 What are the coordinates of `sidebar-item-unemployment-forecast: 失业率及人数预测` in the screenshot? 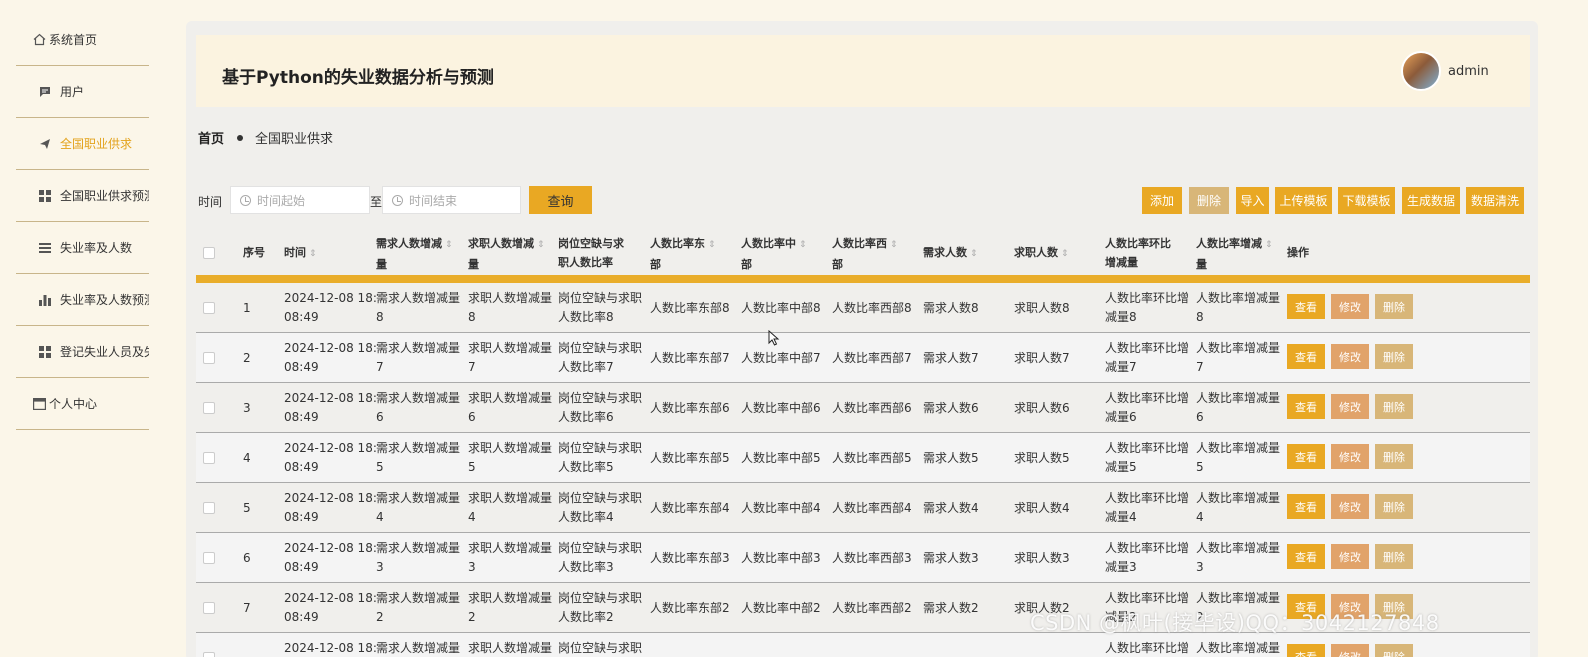 It's located at (82, 300).